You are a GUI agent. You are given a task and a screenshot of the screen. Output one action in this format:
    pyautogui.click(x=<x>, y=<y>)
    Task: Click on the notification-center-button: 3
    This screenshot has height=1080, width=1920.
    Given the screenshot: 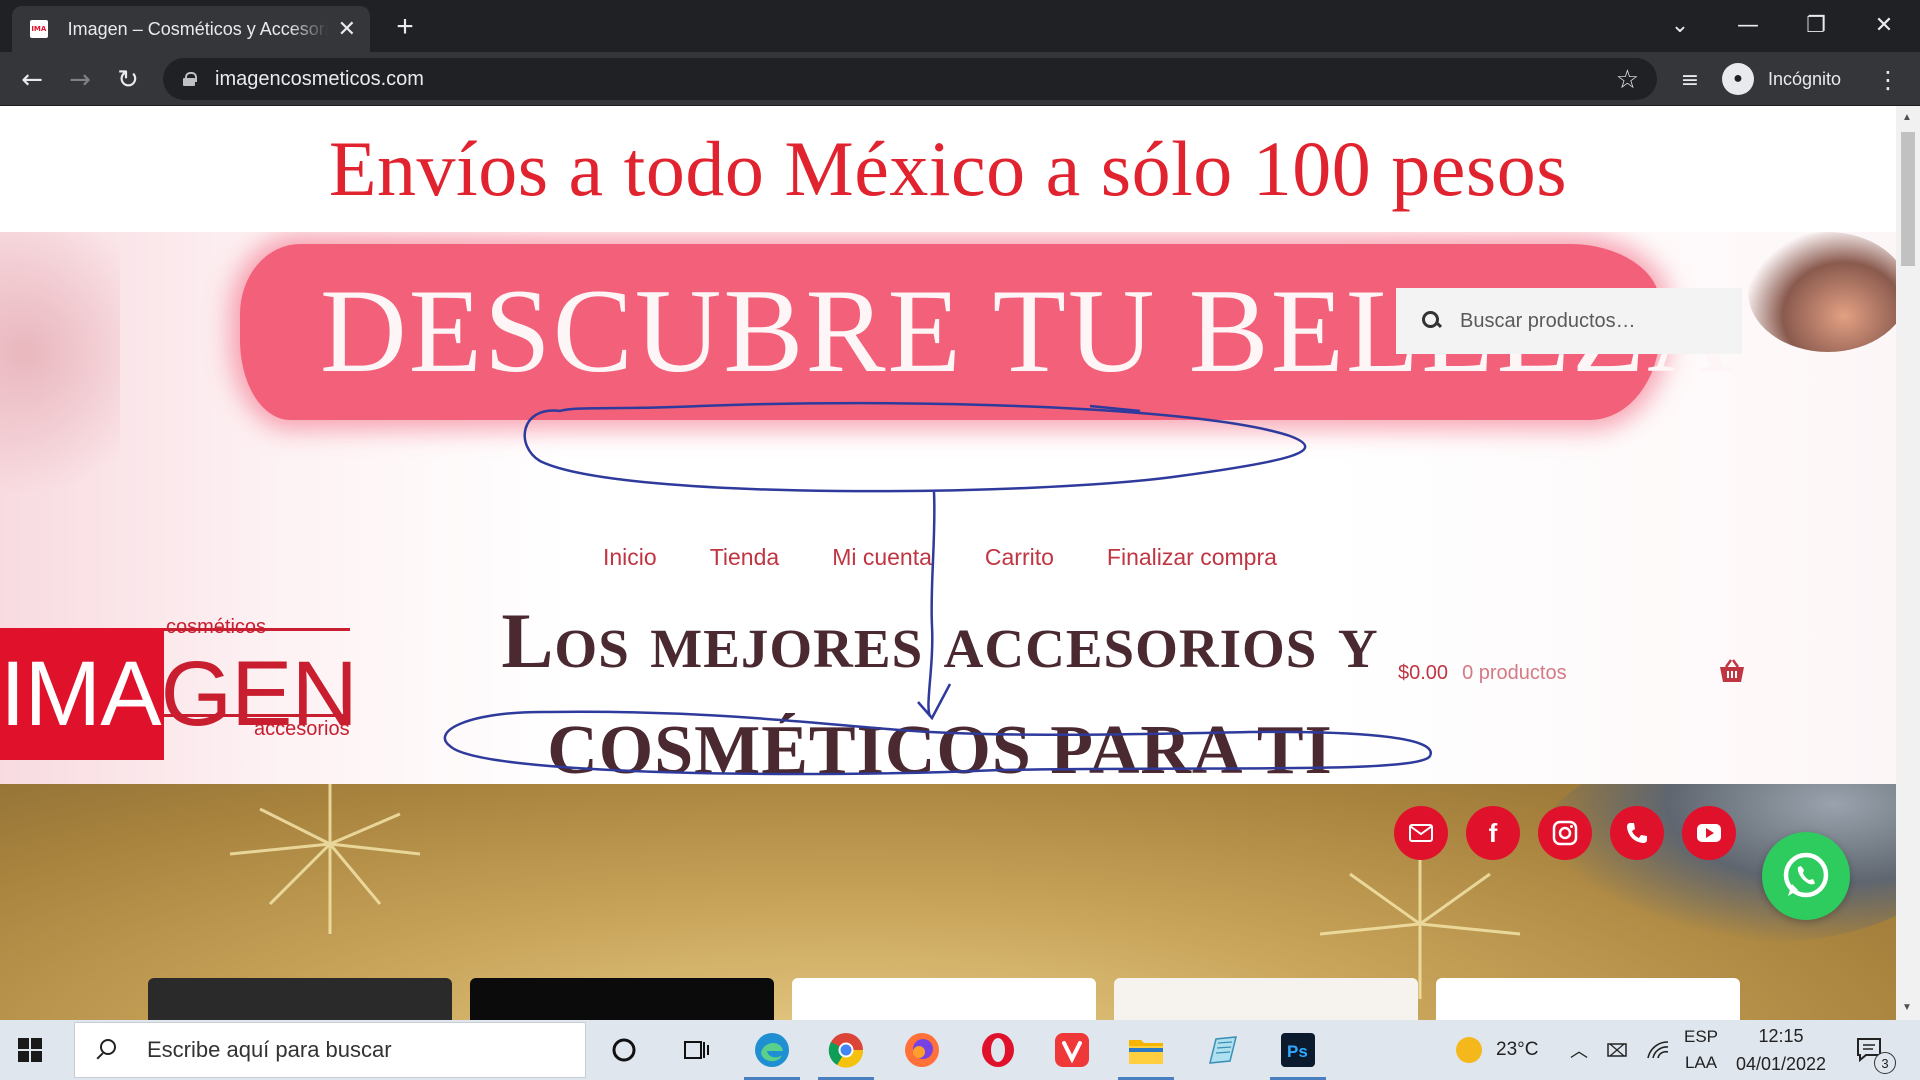 What is the action you would take?
    pyautogui.click(x=1876, y=1050)
    